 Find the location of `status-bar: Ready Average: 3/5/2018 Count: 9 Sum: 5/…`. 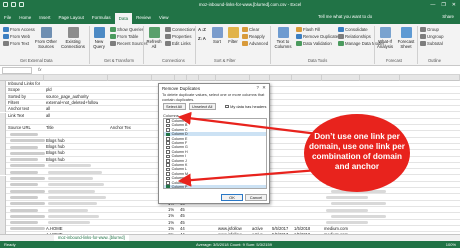

status-bar: Ready Average: 3/5/2018 Count: 9 Sum: 5/… is located at coordinates (230, 244).